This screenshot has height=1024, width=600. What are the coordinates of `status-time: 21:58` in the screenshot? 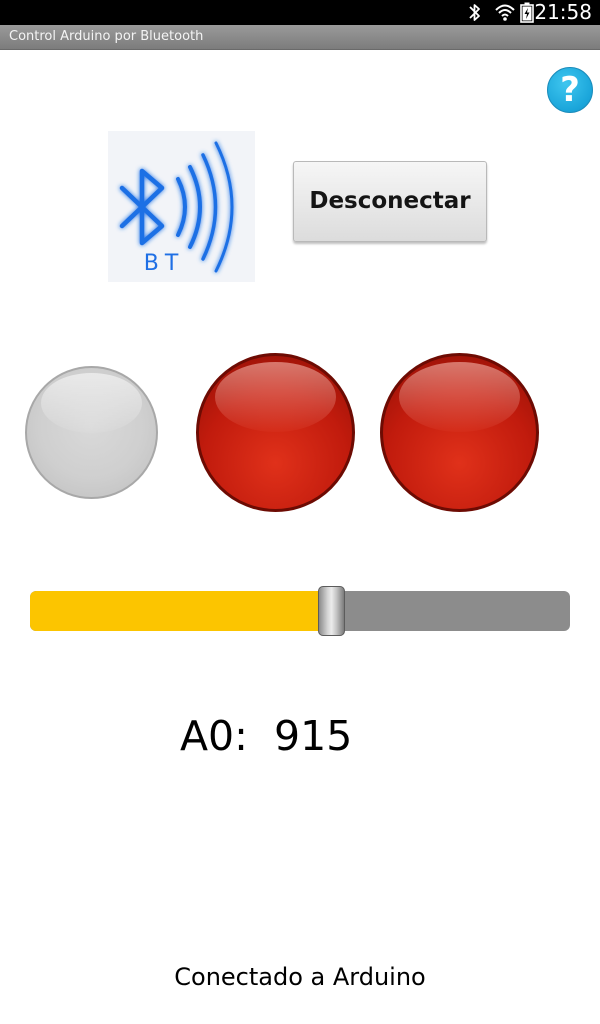 It's located at (563, 12).